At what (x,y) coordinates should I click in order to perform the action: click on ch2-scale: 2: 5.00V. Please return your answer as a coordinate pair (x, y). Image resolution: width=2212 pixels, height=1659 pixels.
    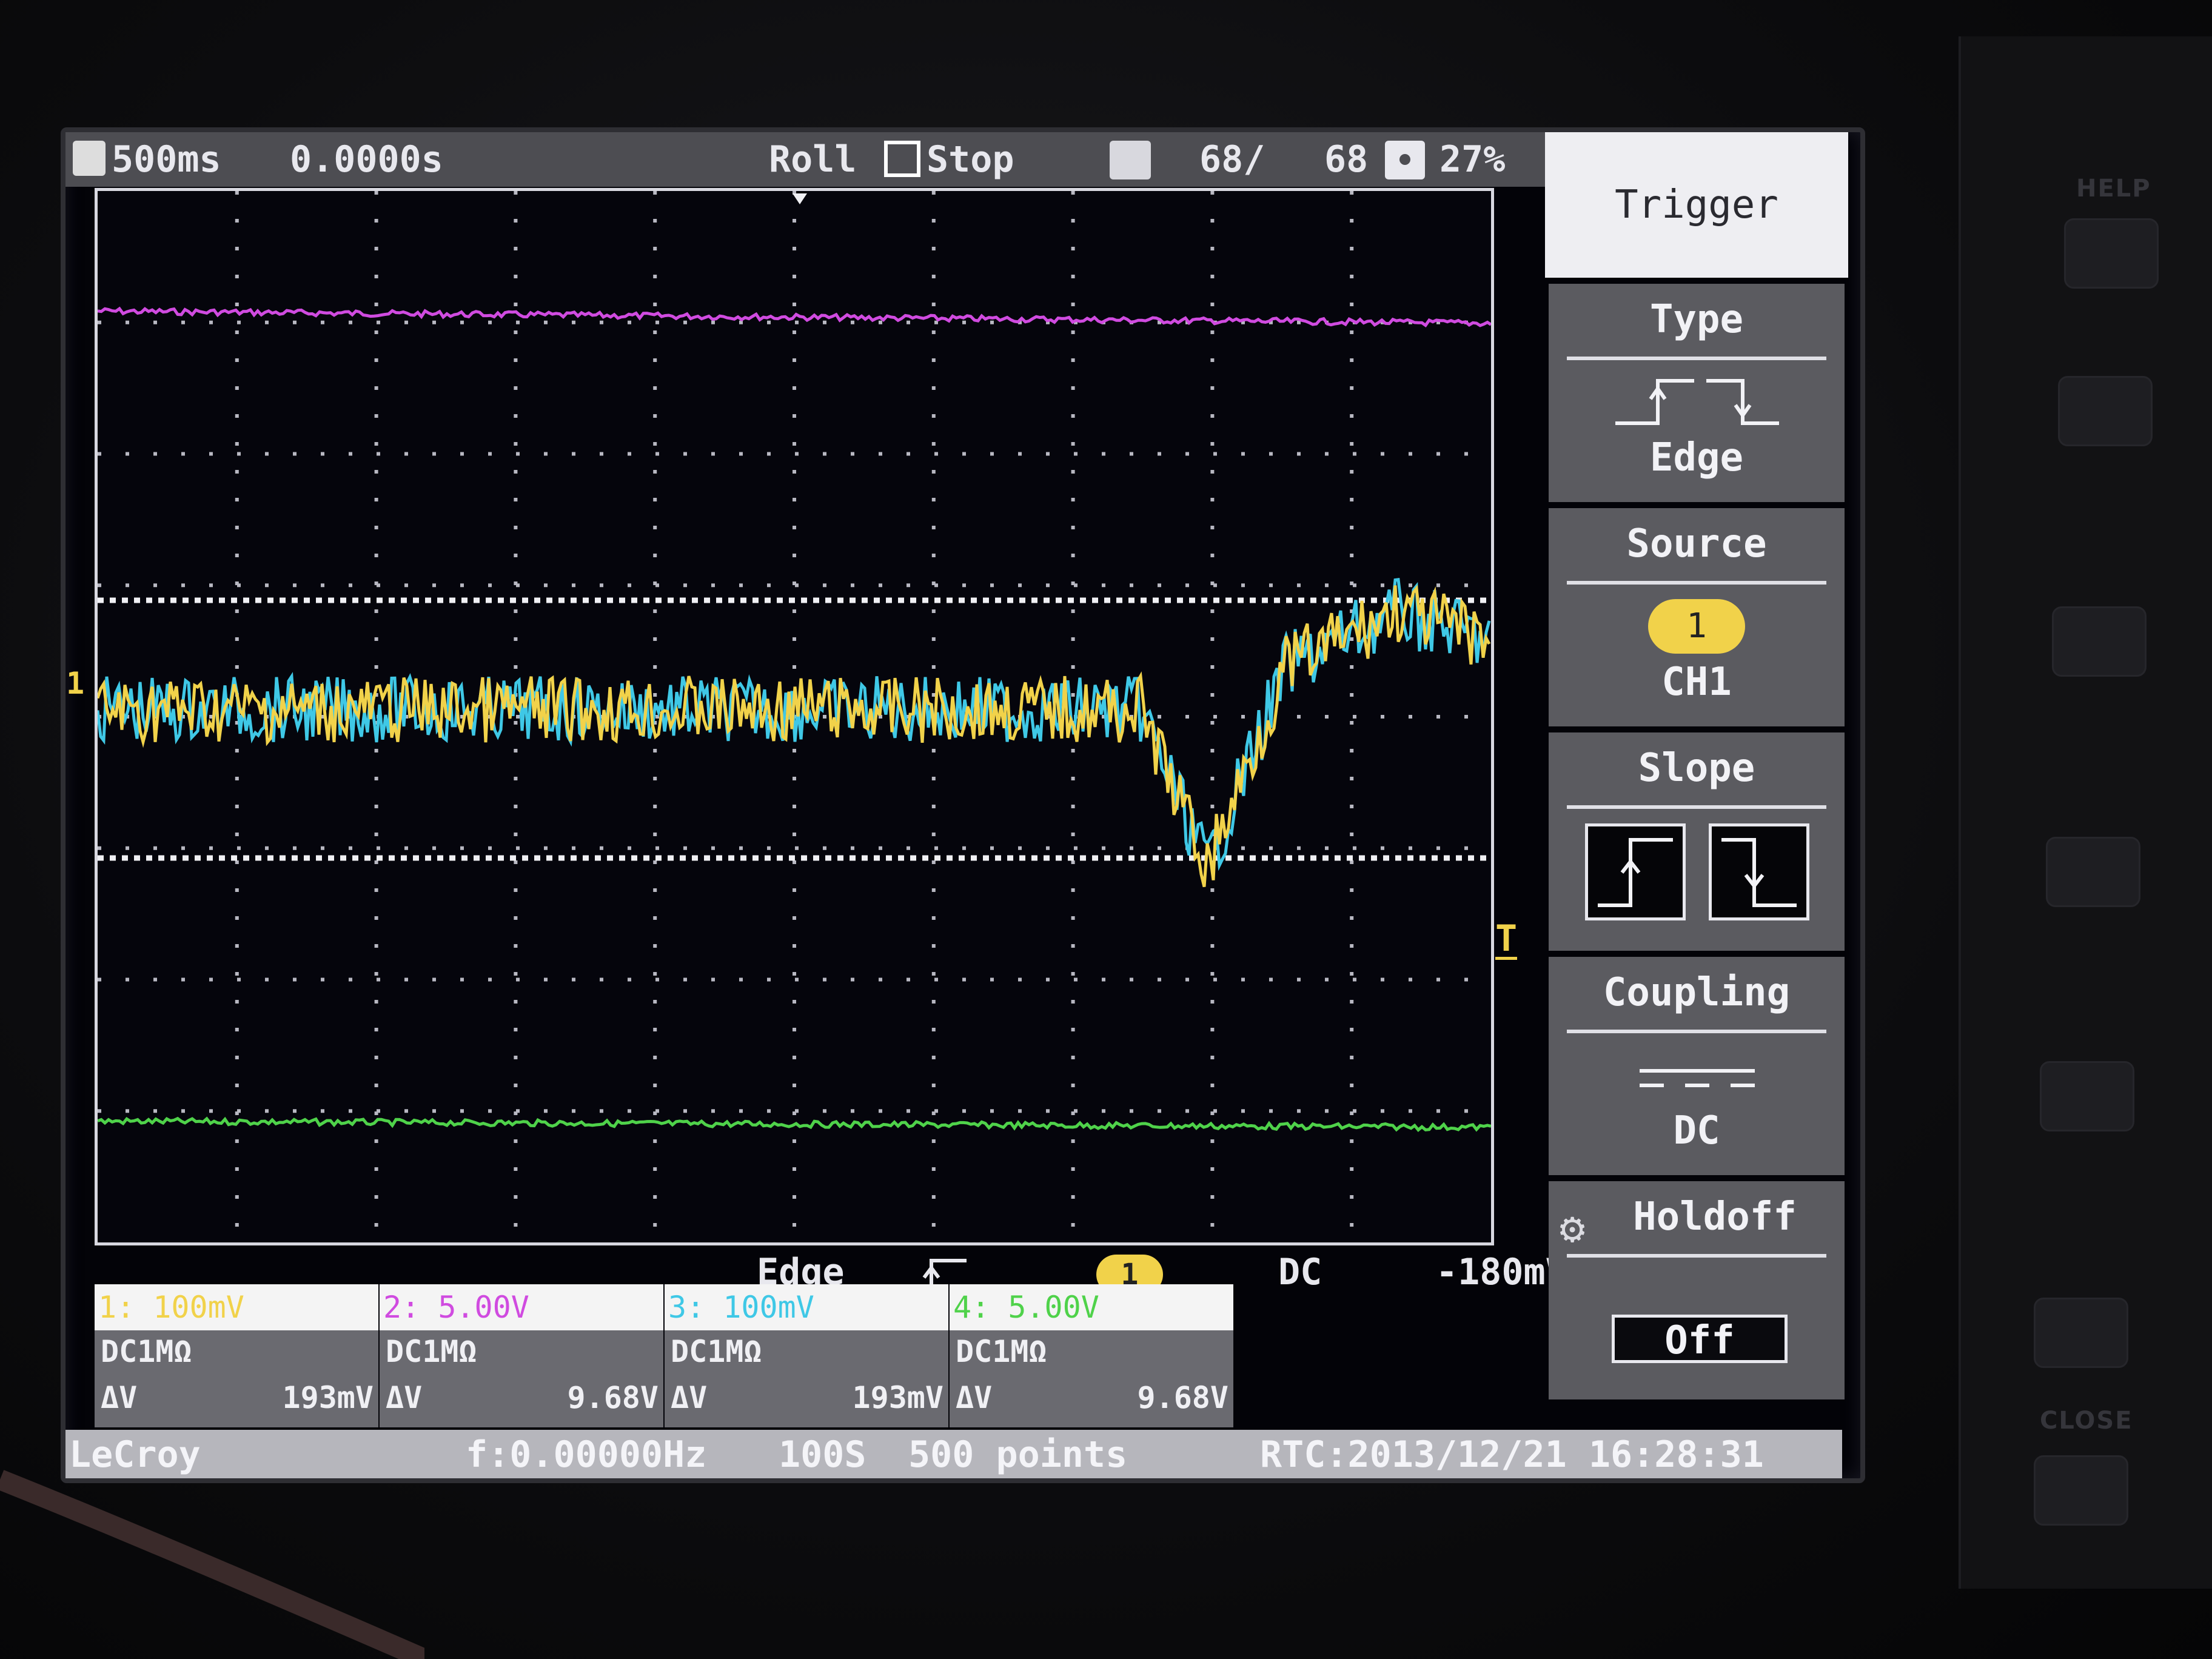
    Looking at the image, I should click on (521, 1307).